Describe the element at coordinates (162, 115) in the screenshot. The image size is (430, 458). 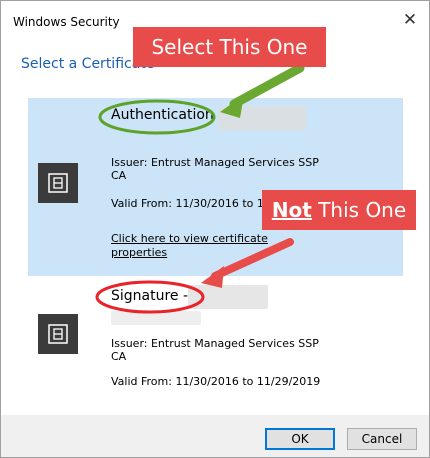
I see `certificate-name: Authentication` at that location.